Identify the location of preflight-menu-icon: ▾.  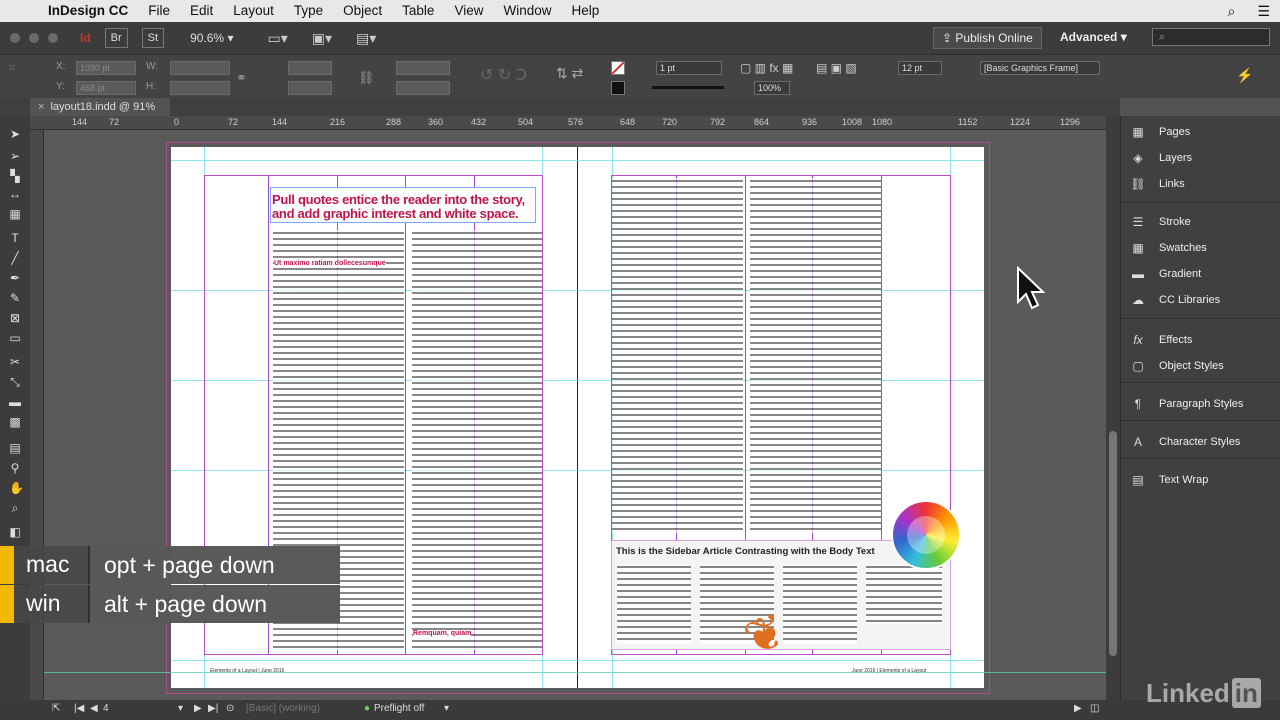
(446, 708).